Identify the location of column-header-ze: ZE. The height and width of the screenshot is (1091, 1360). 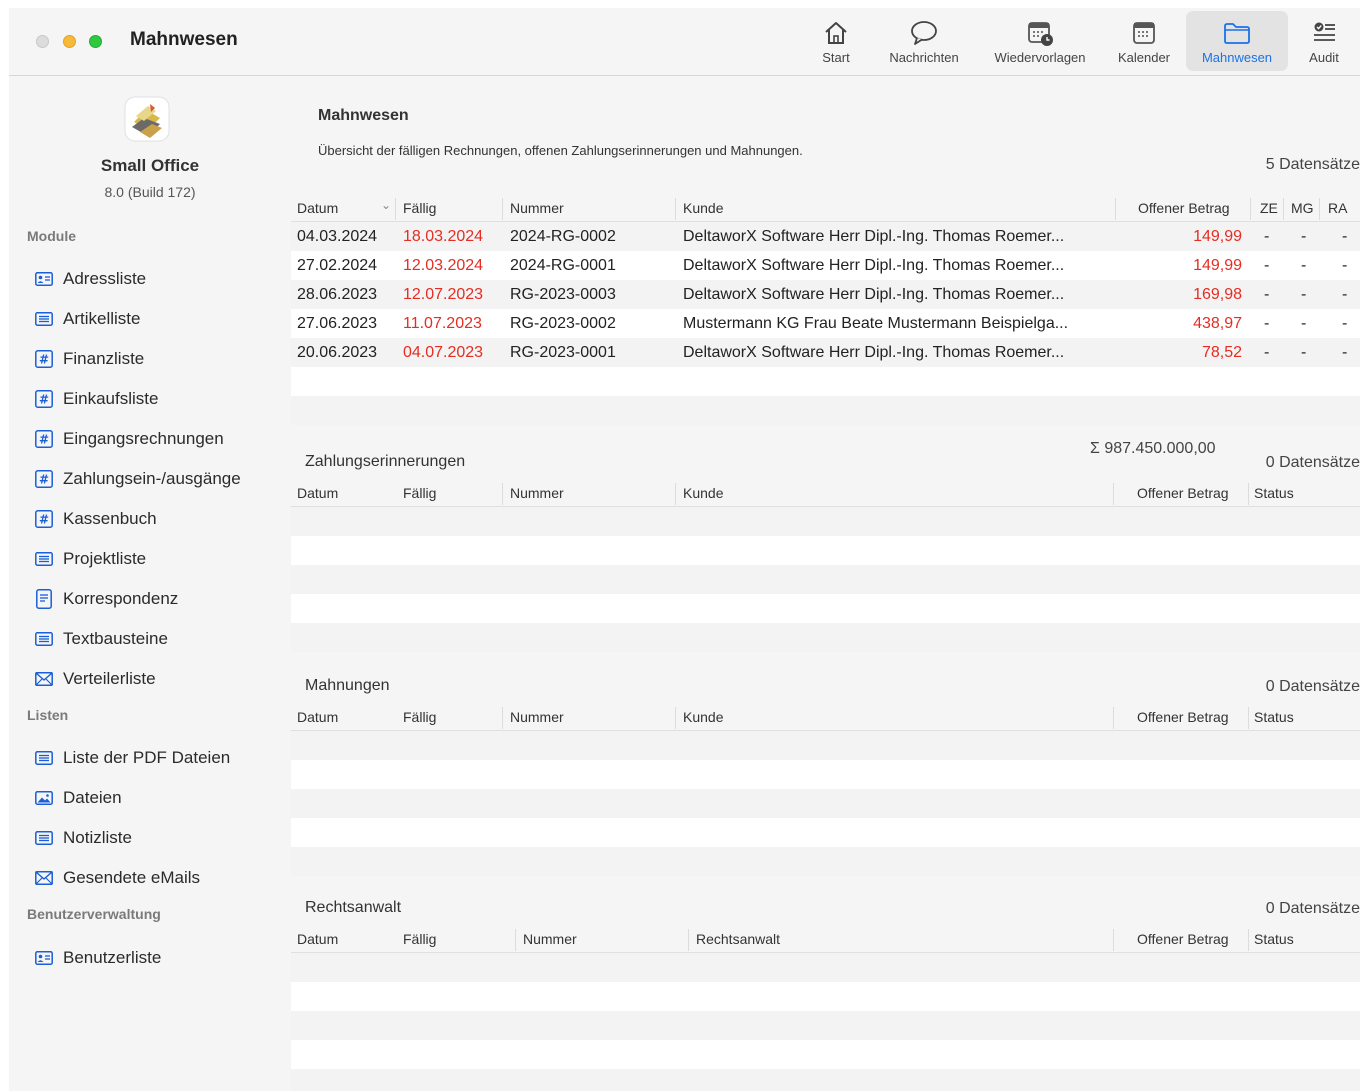
(1269, 208).